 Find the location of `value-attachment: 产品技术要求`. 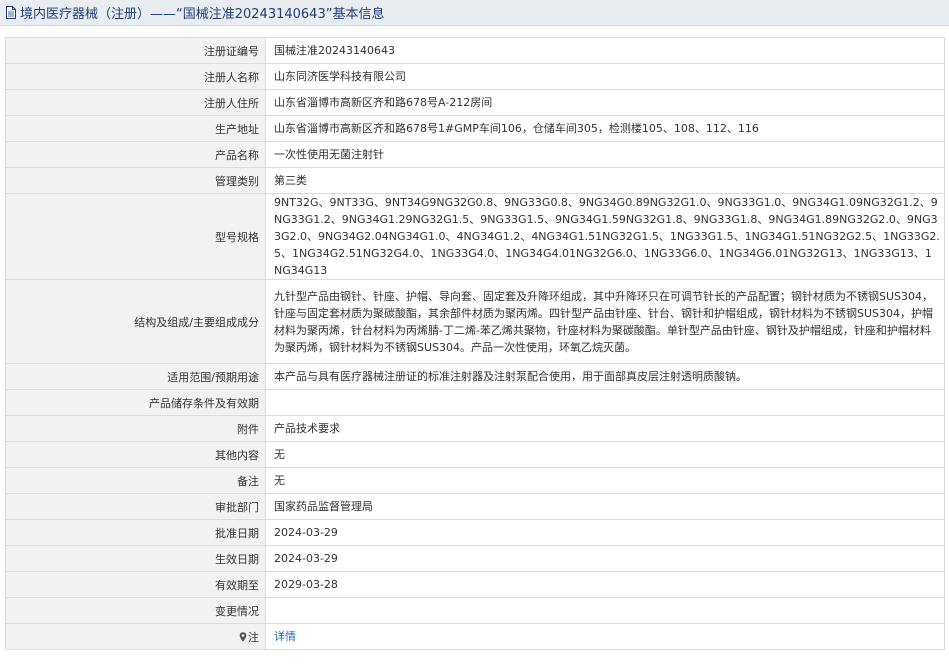

value-attachment: 产品技术要求 is located at coordinates (605, 428).